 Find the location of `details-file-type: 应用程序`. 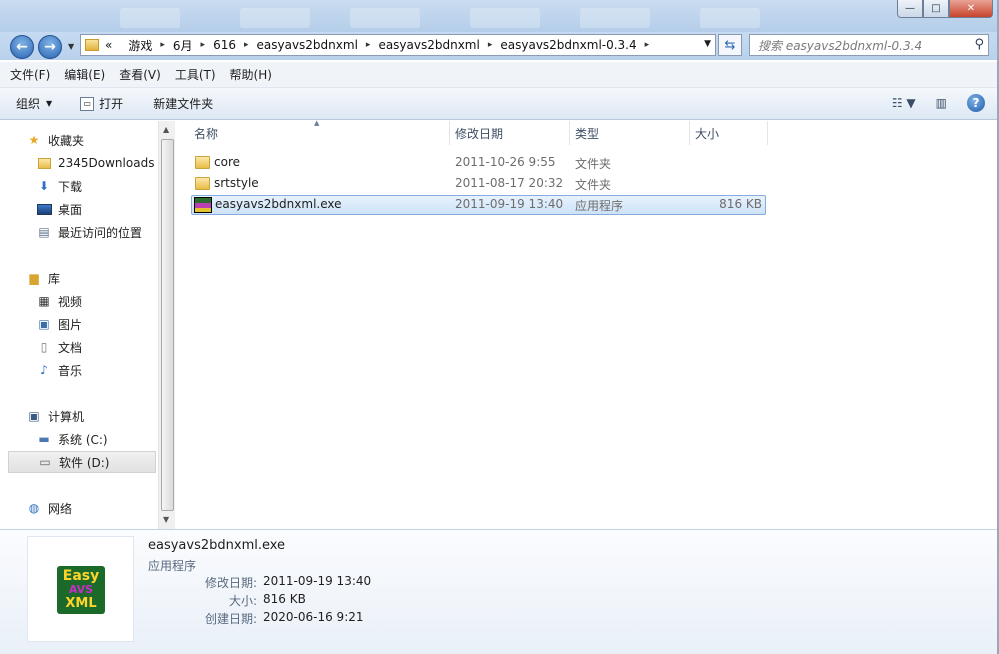

details-file-type: 应用程序 is located at coordinates (172, 566).